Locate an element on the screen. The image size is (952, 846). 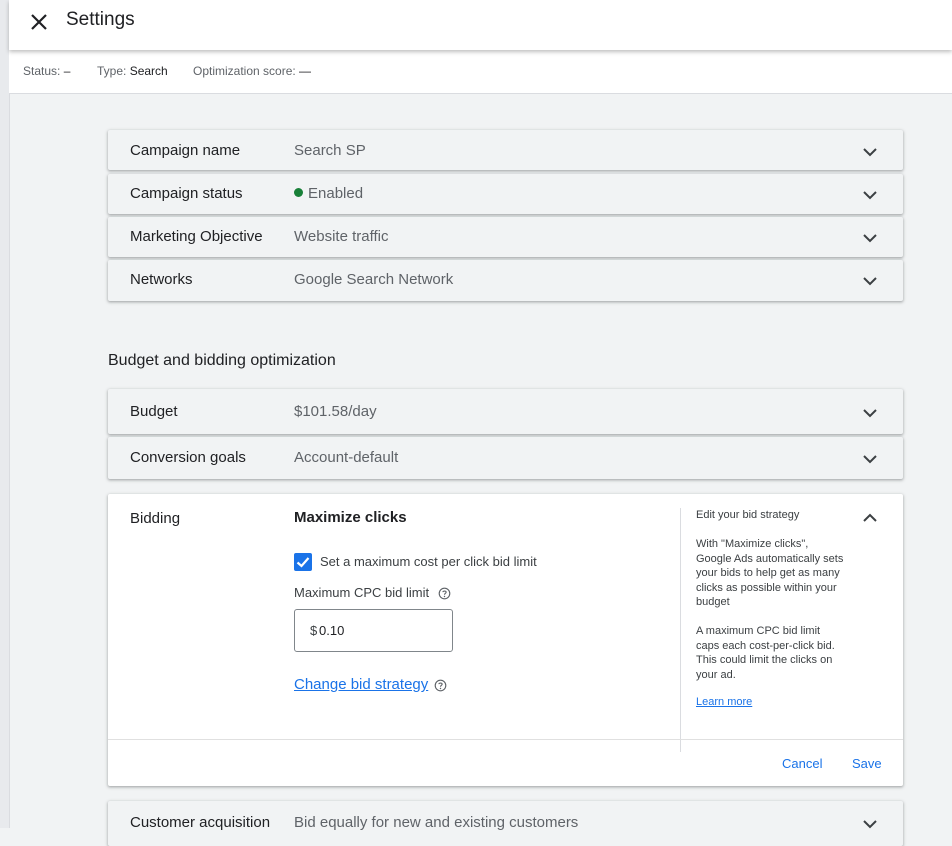
row-label: Marketing Objective is located at coordinates (196, 236).